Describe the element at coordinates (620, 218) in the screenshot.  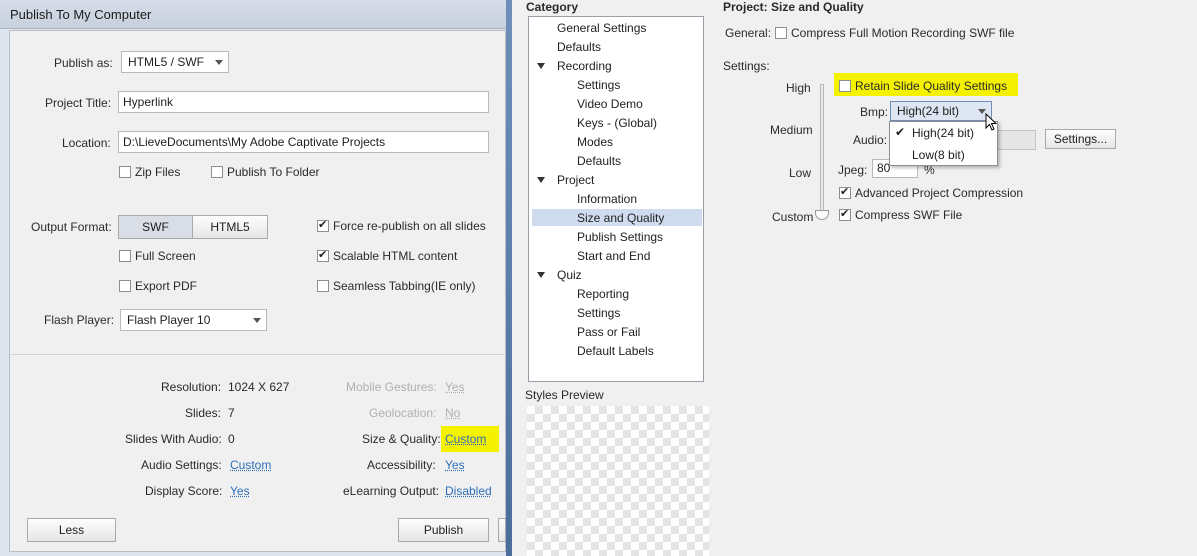
I see `tree-item-size-and-quality: Size and Quality` at that location.